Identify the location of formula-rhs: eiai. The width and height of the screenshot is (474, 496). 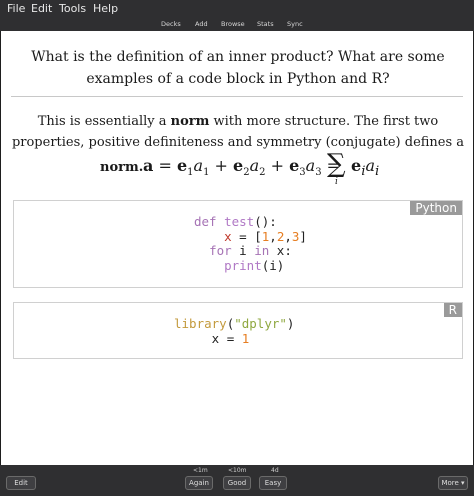
(365, 168).